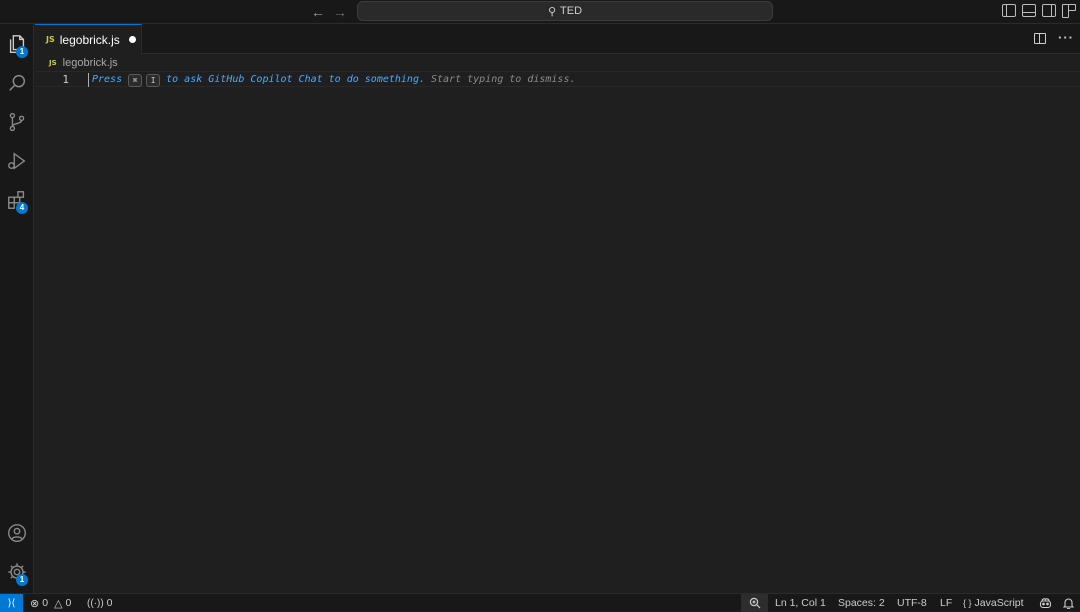 The height and width of the screenshot is (612, 1080). Describe the element at coordinates (17, 308) in the screenshot. I see `activity-bar: 1 4 1` at that location.